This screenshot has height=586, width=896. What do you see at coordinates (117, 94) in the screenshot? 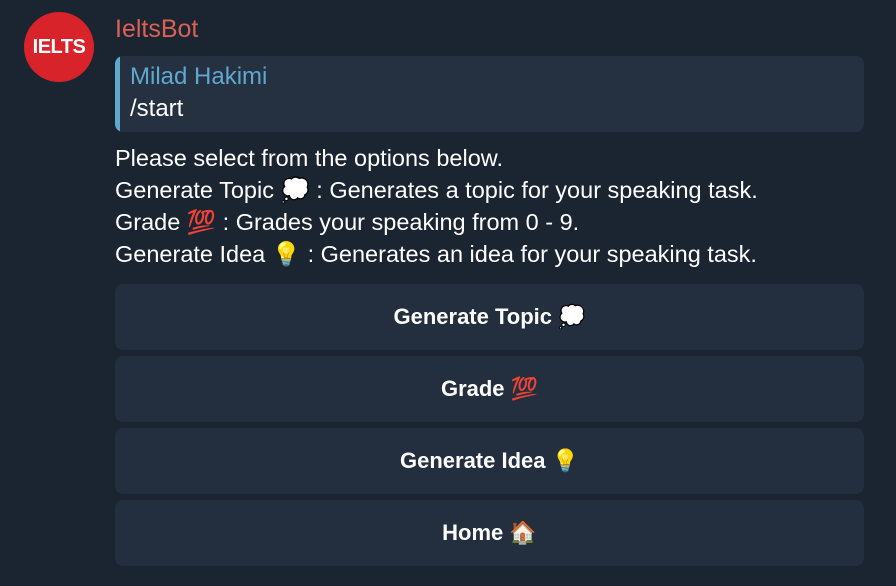
I see `reply-accent-bar` at bounding box center [117, 94].